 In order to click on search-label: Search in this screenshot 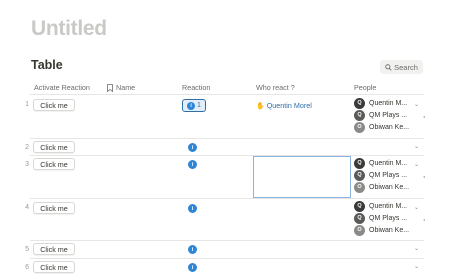, I will do `click(406, 67)`.